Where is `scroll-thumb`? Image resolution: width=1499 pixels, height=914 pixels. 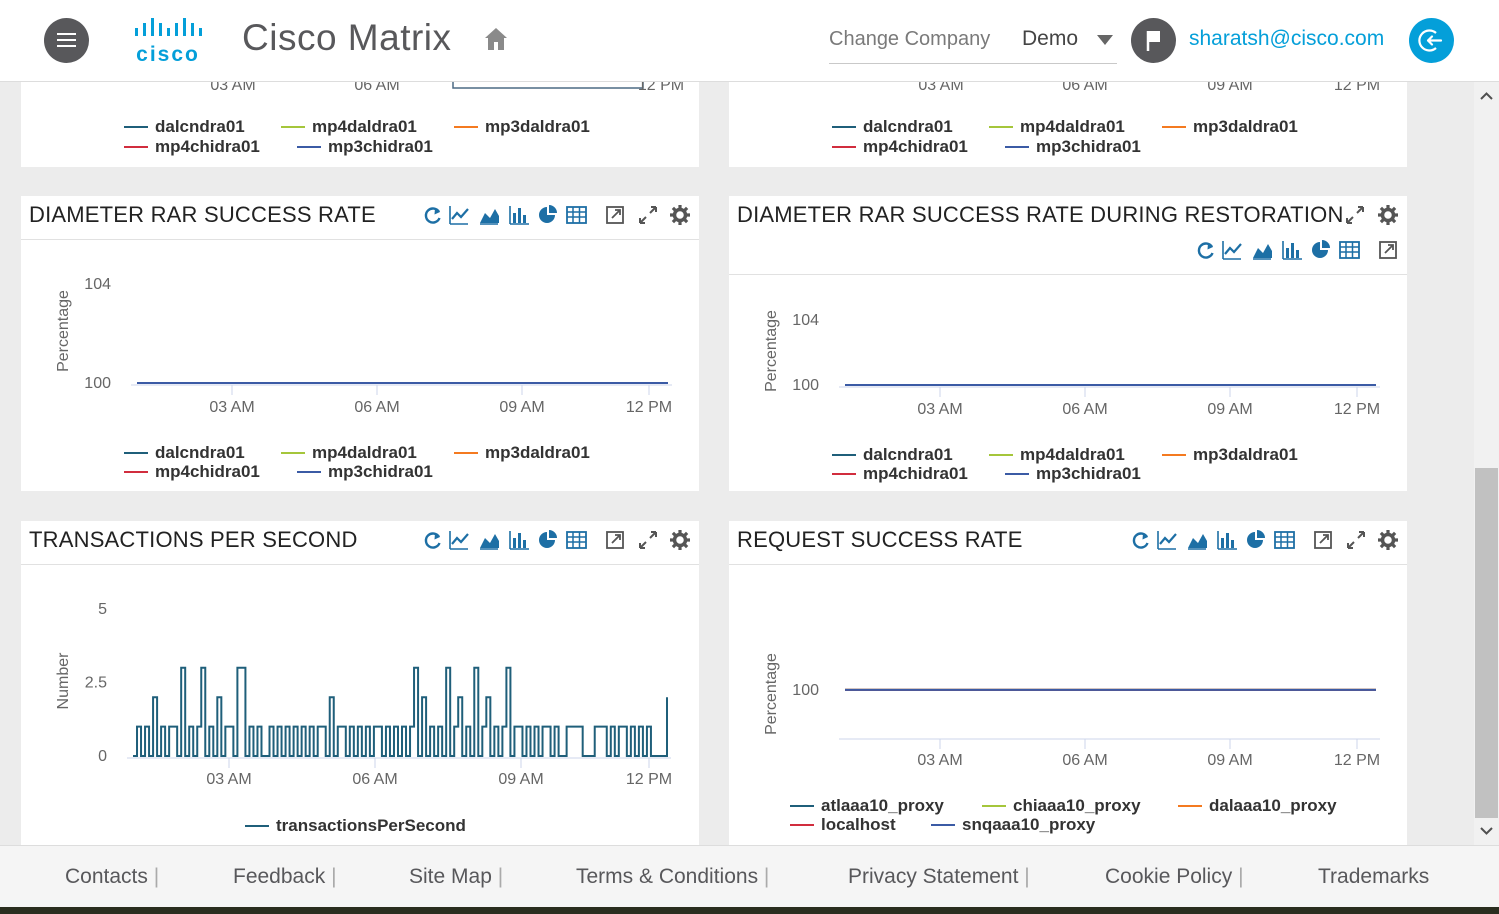
scroll-thumb is located at coordinates (1486, 643).